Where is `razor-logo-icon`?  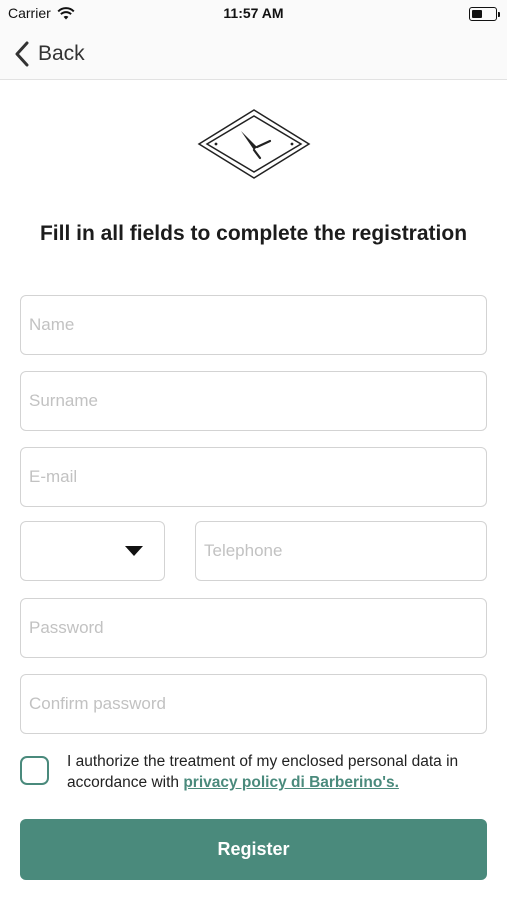 razor-logo-icon is located at coordinates (254, 144).